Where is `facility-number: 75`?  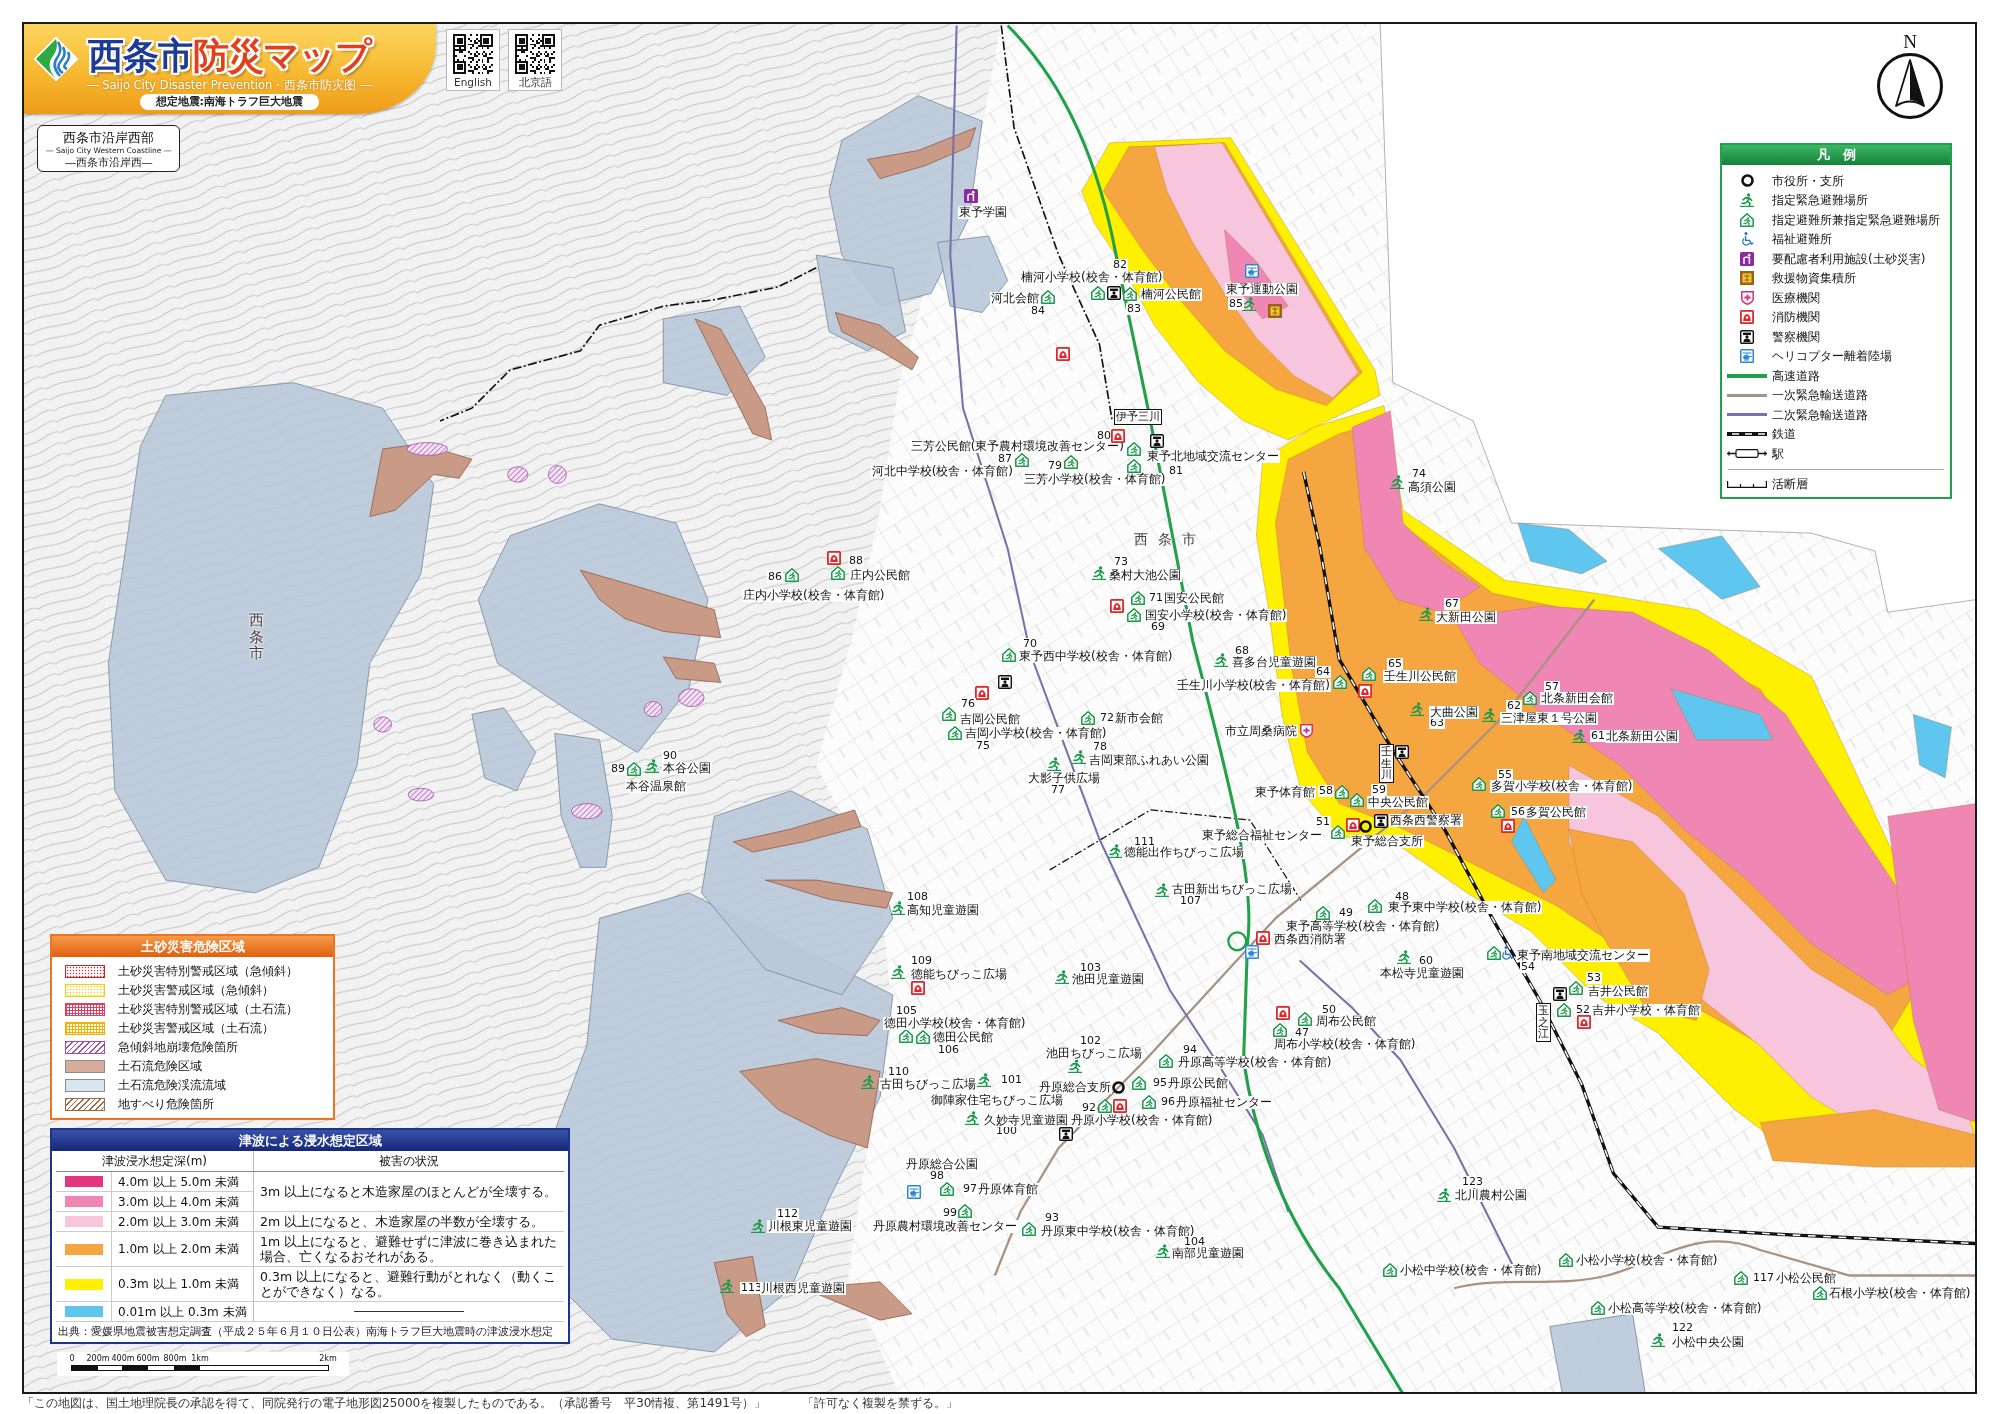 facility-number: 75 is located at coordinates (983, 746).